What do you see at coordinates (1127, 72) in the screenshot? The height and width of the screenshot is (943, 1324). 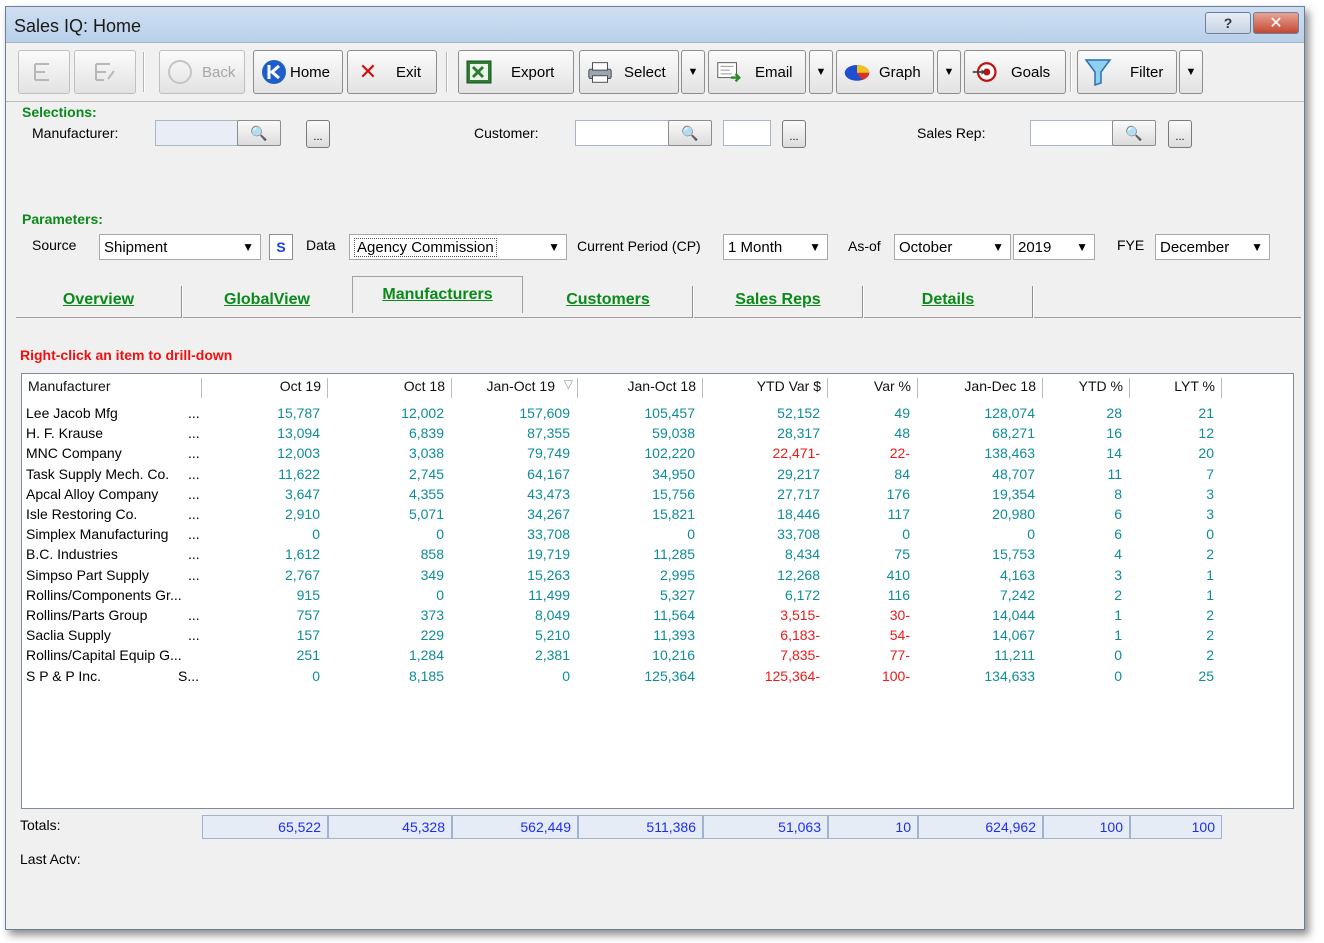 I see `filter-button: Filter` at bounding box center [1127, 72].